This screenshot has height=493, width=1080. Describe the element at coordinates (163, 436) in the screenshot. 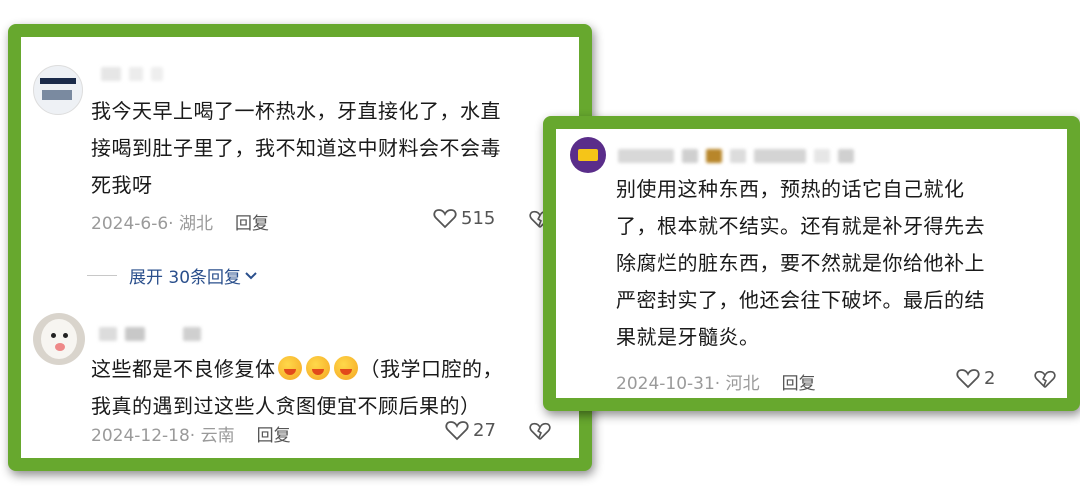

I see `date-location: 2024-12-18· 云南` at that location.